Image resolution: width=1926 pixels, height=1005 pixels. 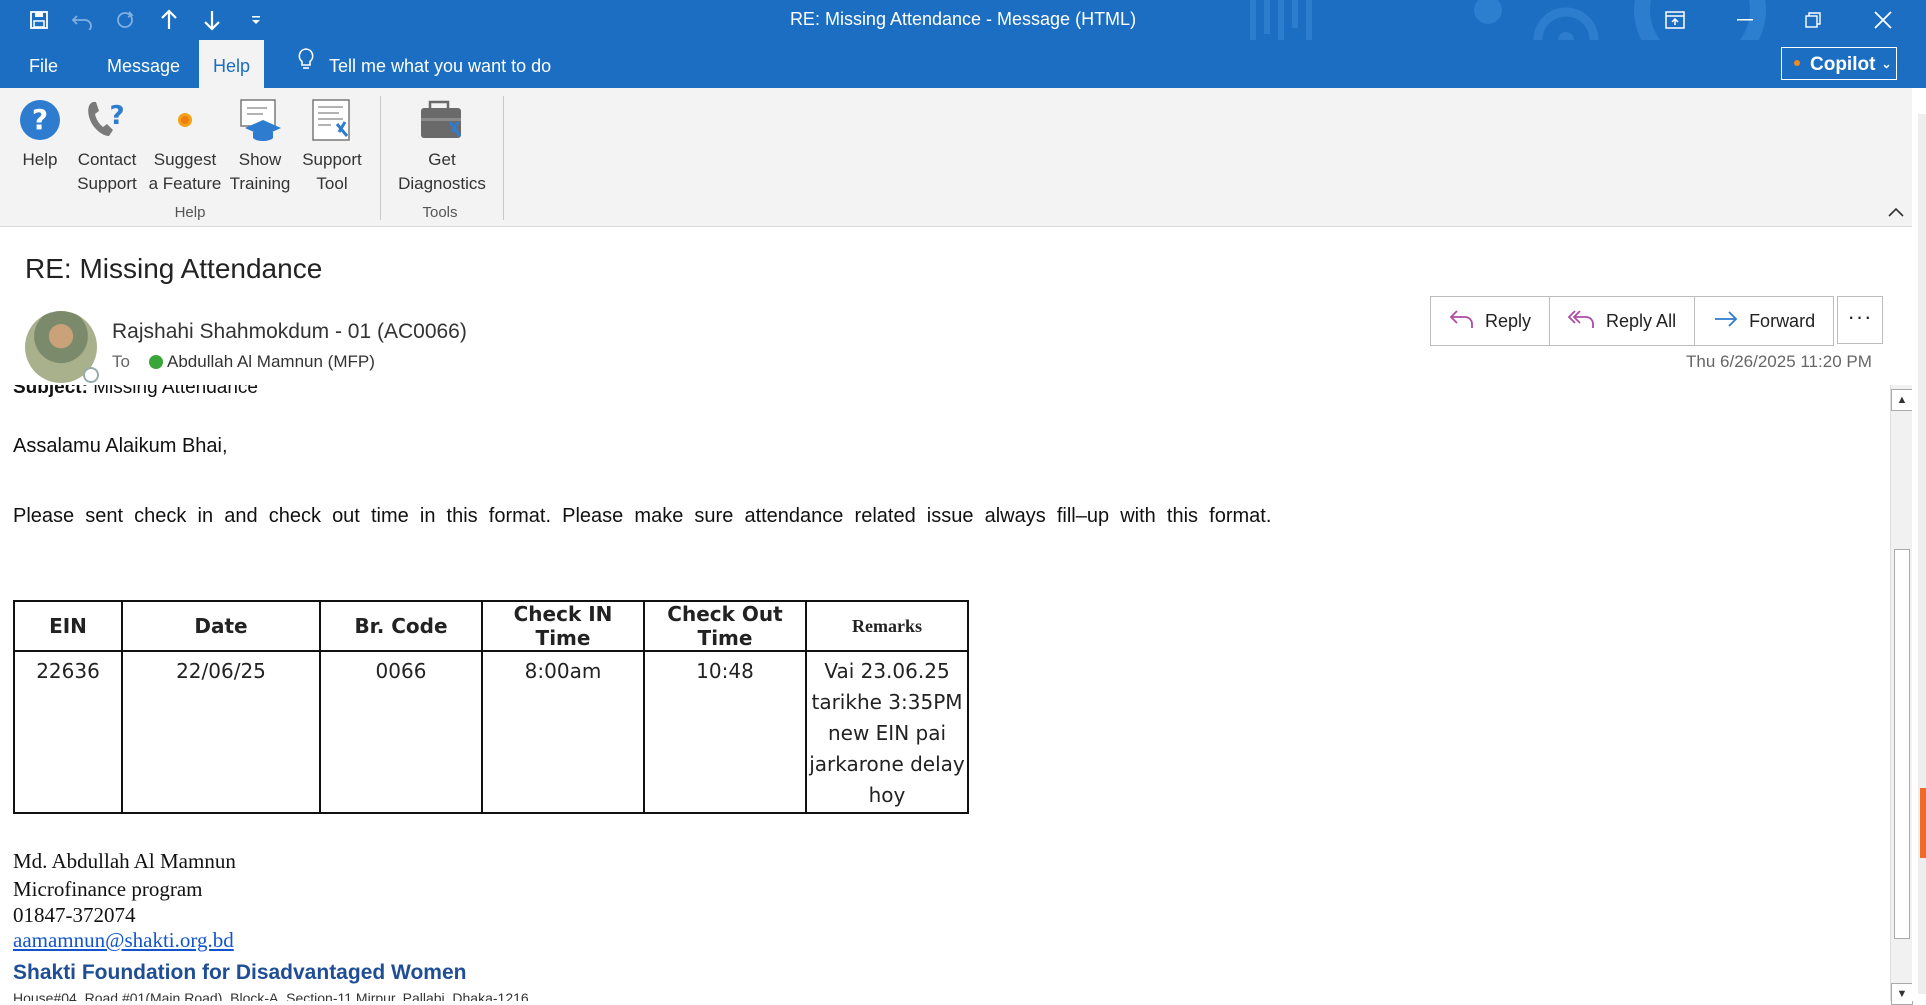 I want to click on help-button-label: Help, so click(x=40, y=159).